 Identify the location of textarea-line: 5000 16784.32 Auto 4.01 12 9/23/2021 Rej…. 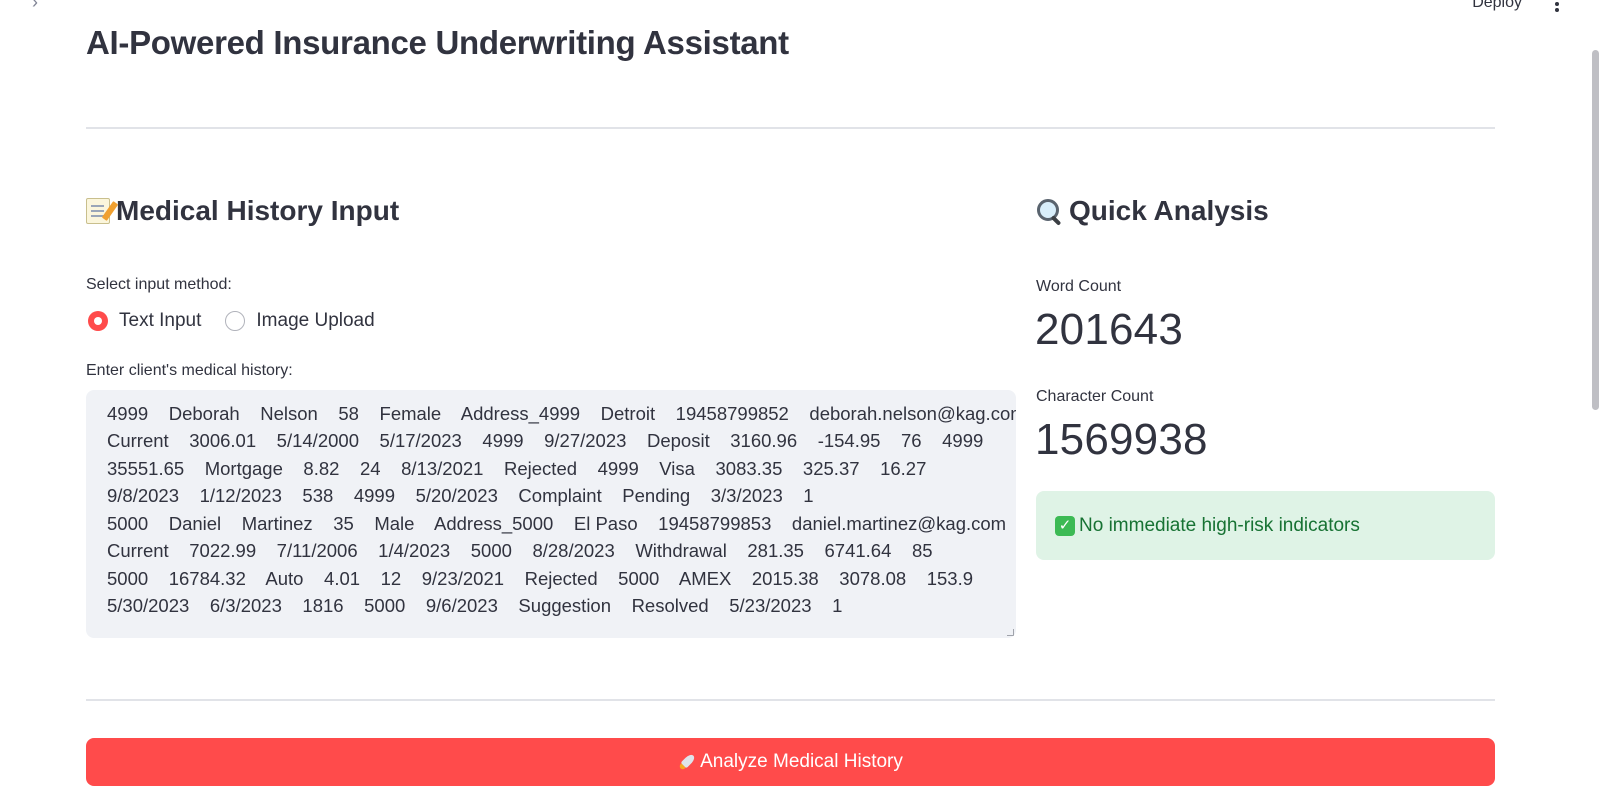
(540, 578).